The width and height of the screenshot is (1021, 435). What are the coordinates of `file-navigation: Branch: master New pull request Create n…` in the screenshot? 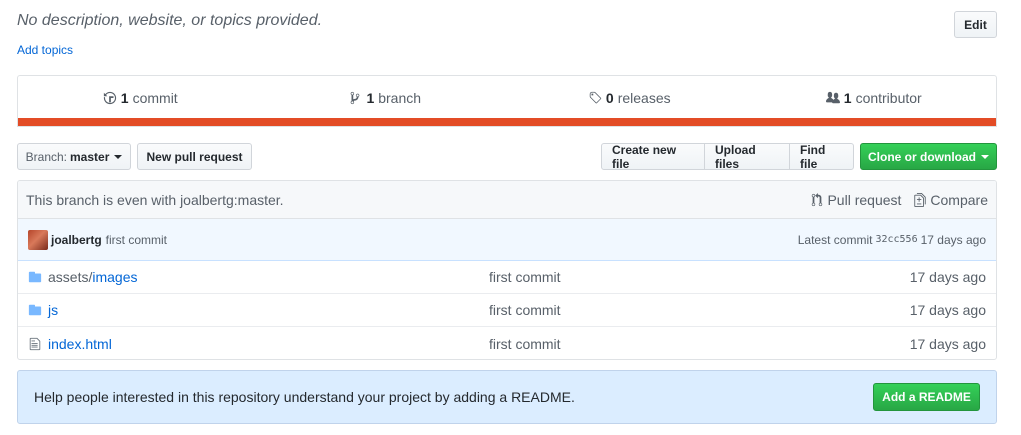 It's located at (507, 157).